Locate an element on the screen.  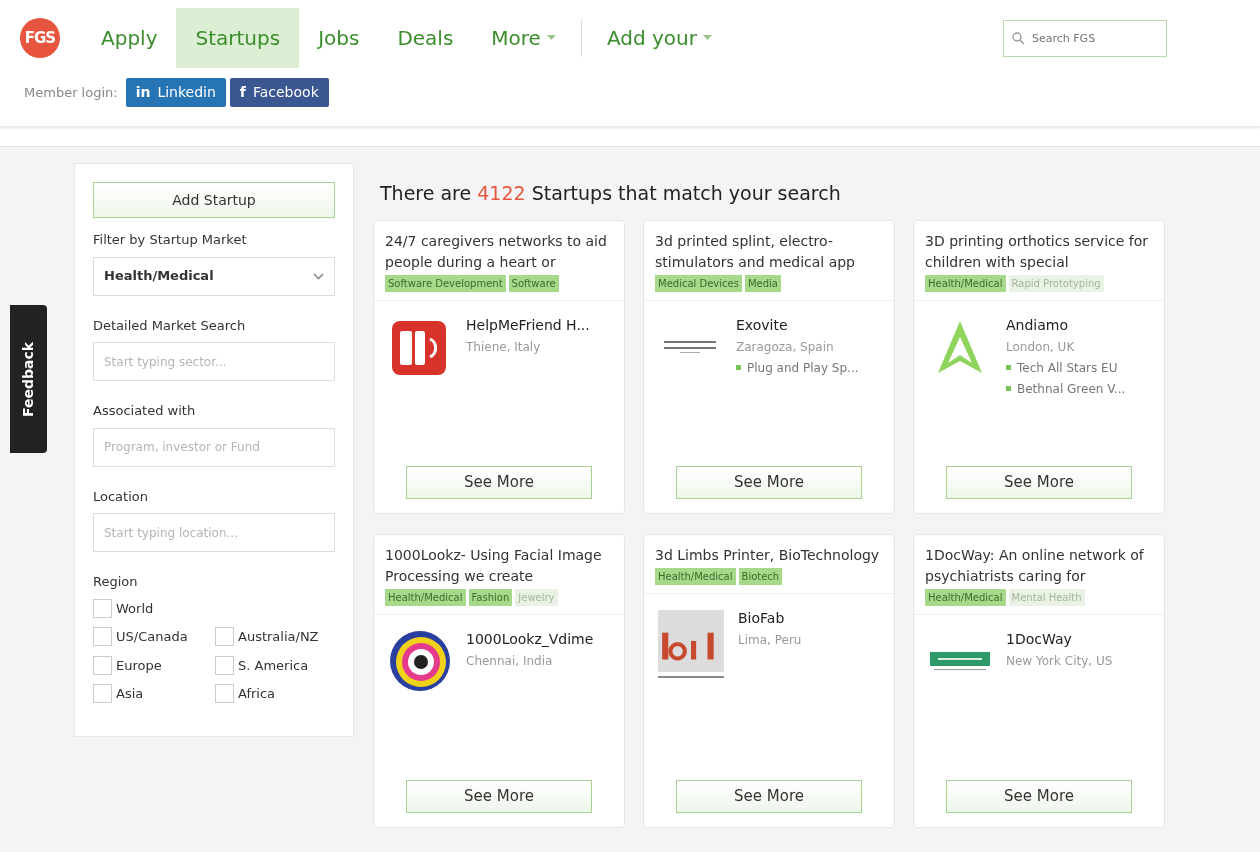
chevron-icon is located at coordinates (318, 276).